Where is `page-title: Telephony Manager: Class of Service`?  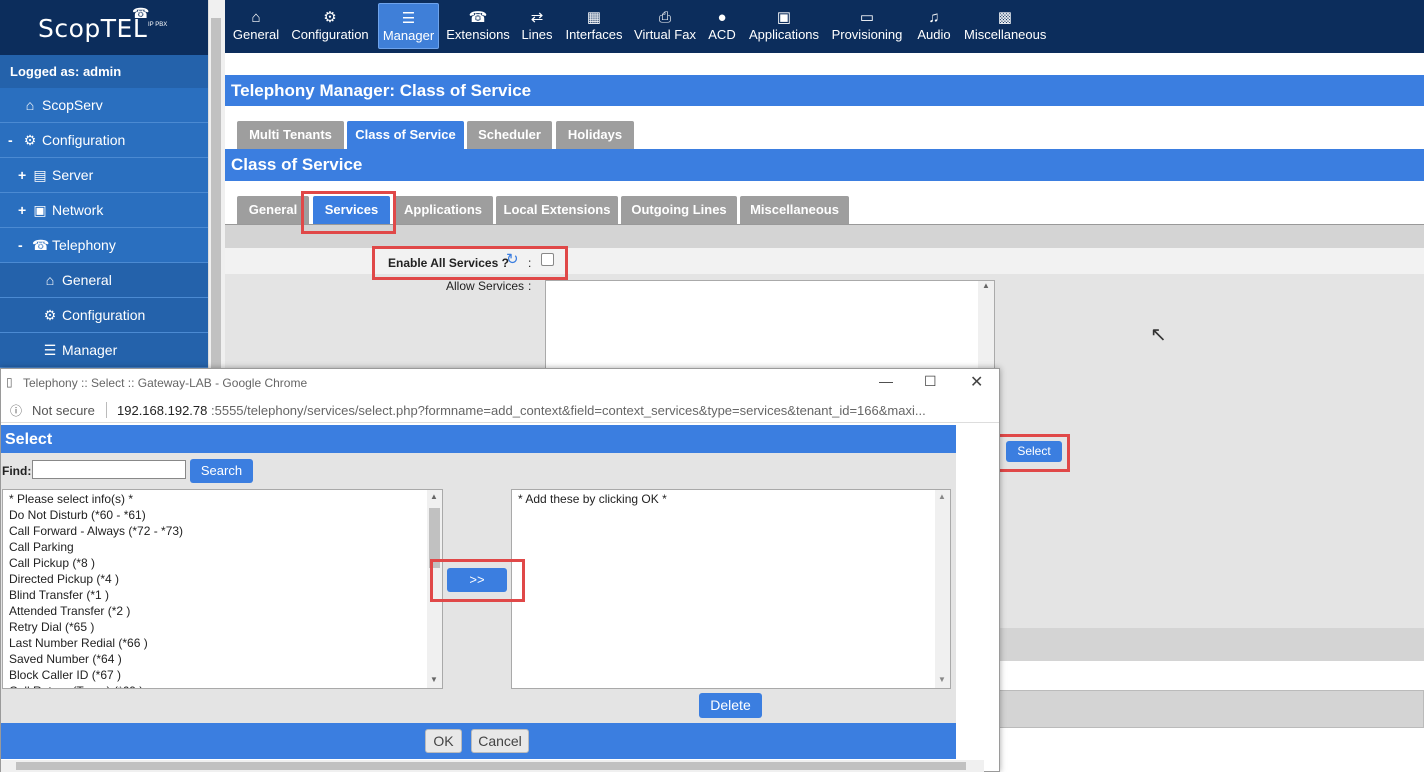
page-title: Telephony Manager: Class of Service is located at coordinates (824, 90).